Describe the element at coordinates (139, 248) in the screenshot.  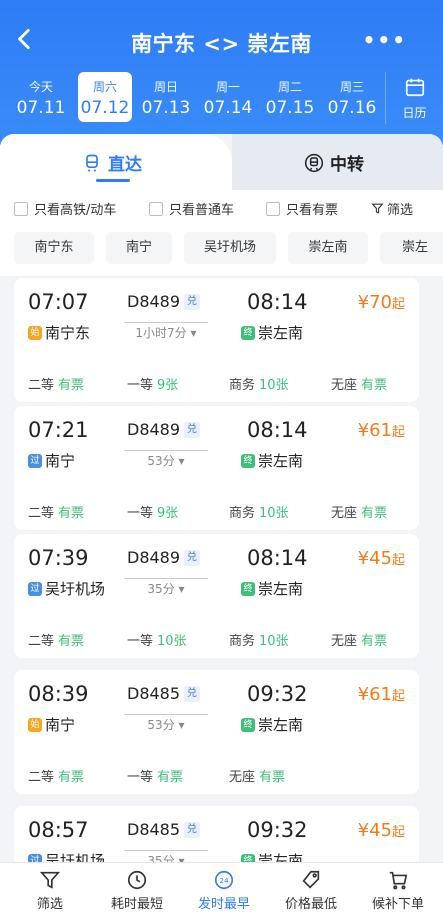
I see `station-chip-nanning: 南宁` at that location.